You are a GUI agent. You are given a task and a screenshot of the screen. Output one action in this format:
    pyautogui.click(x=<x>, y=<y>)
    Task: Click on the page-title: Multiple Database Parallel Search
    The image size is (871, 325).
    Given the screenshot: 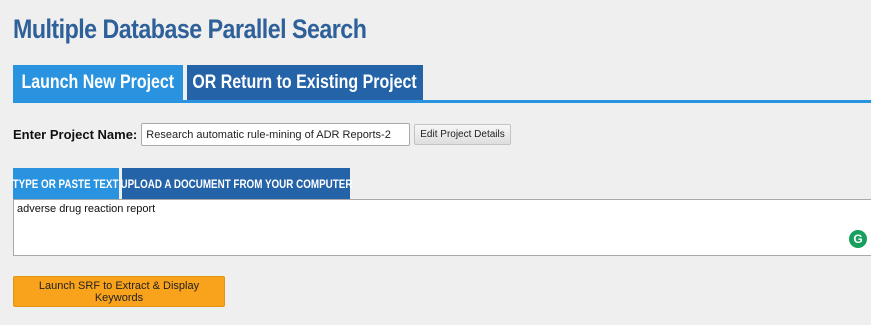 What is the action you would take?
    pyautogui.click(x=190, y=29)
    